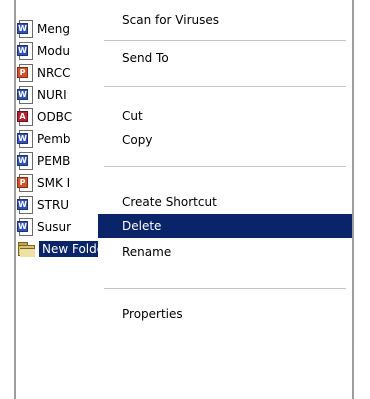 The image size is (370, 399). What do you see at coordinates (169, 202) in the screenshot?
I see `menu-item-label: Create Shortcut` at bounding box center [169, 202].